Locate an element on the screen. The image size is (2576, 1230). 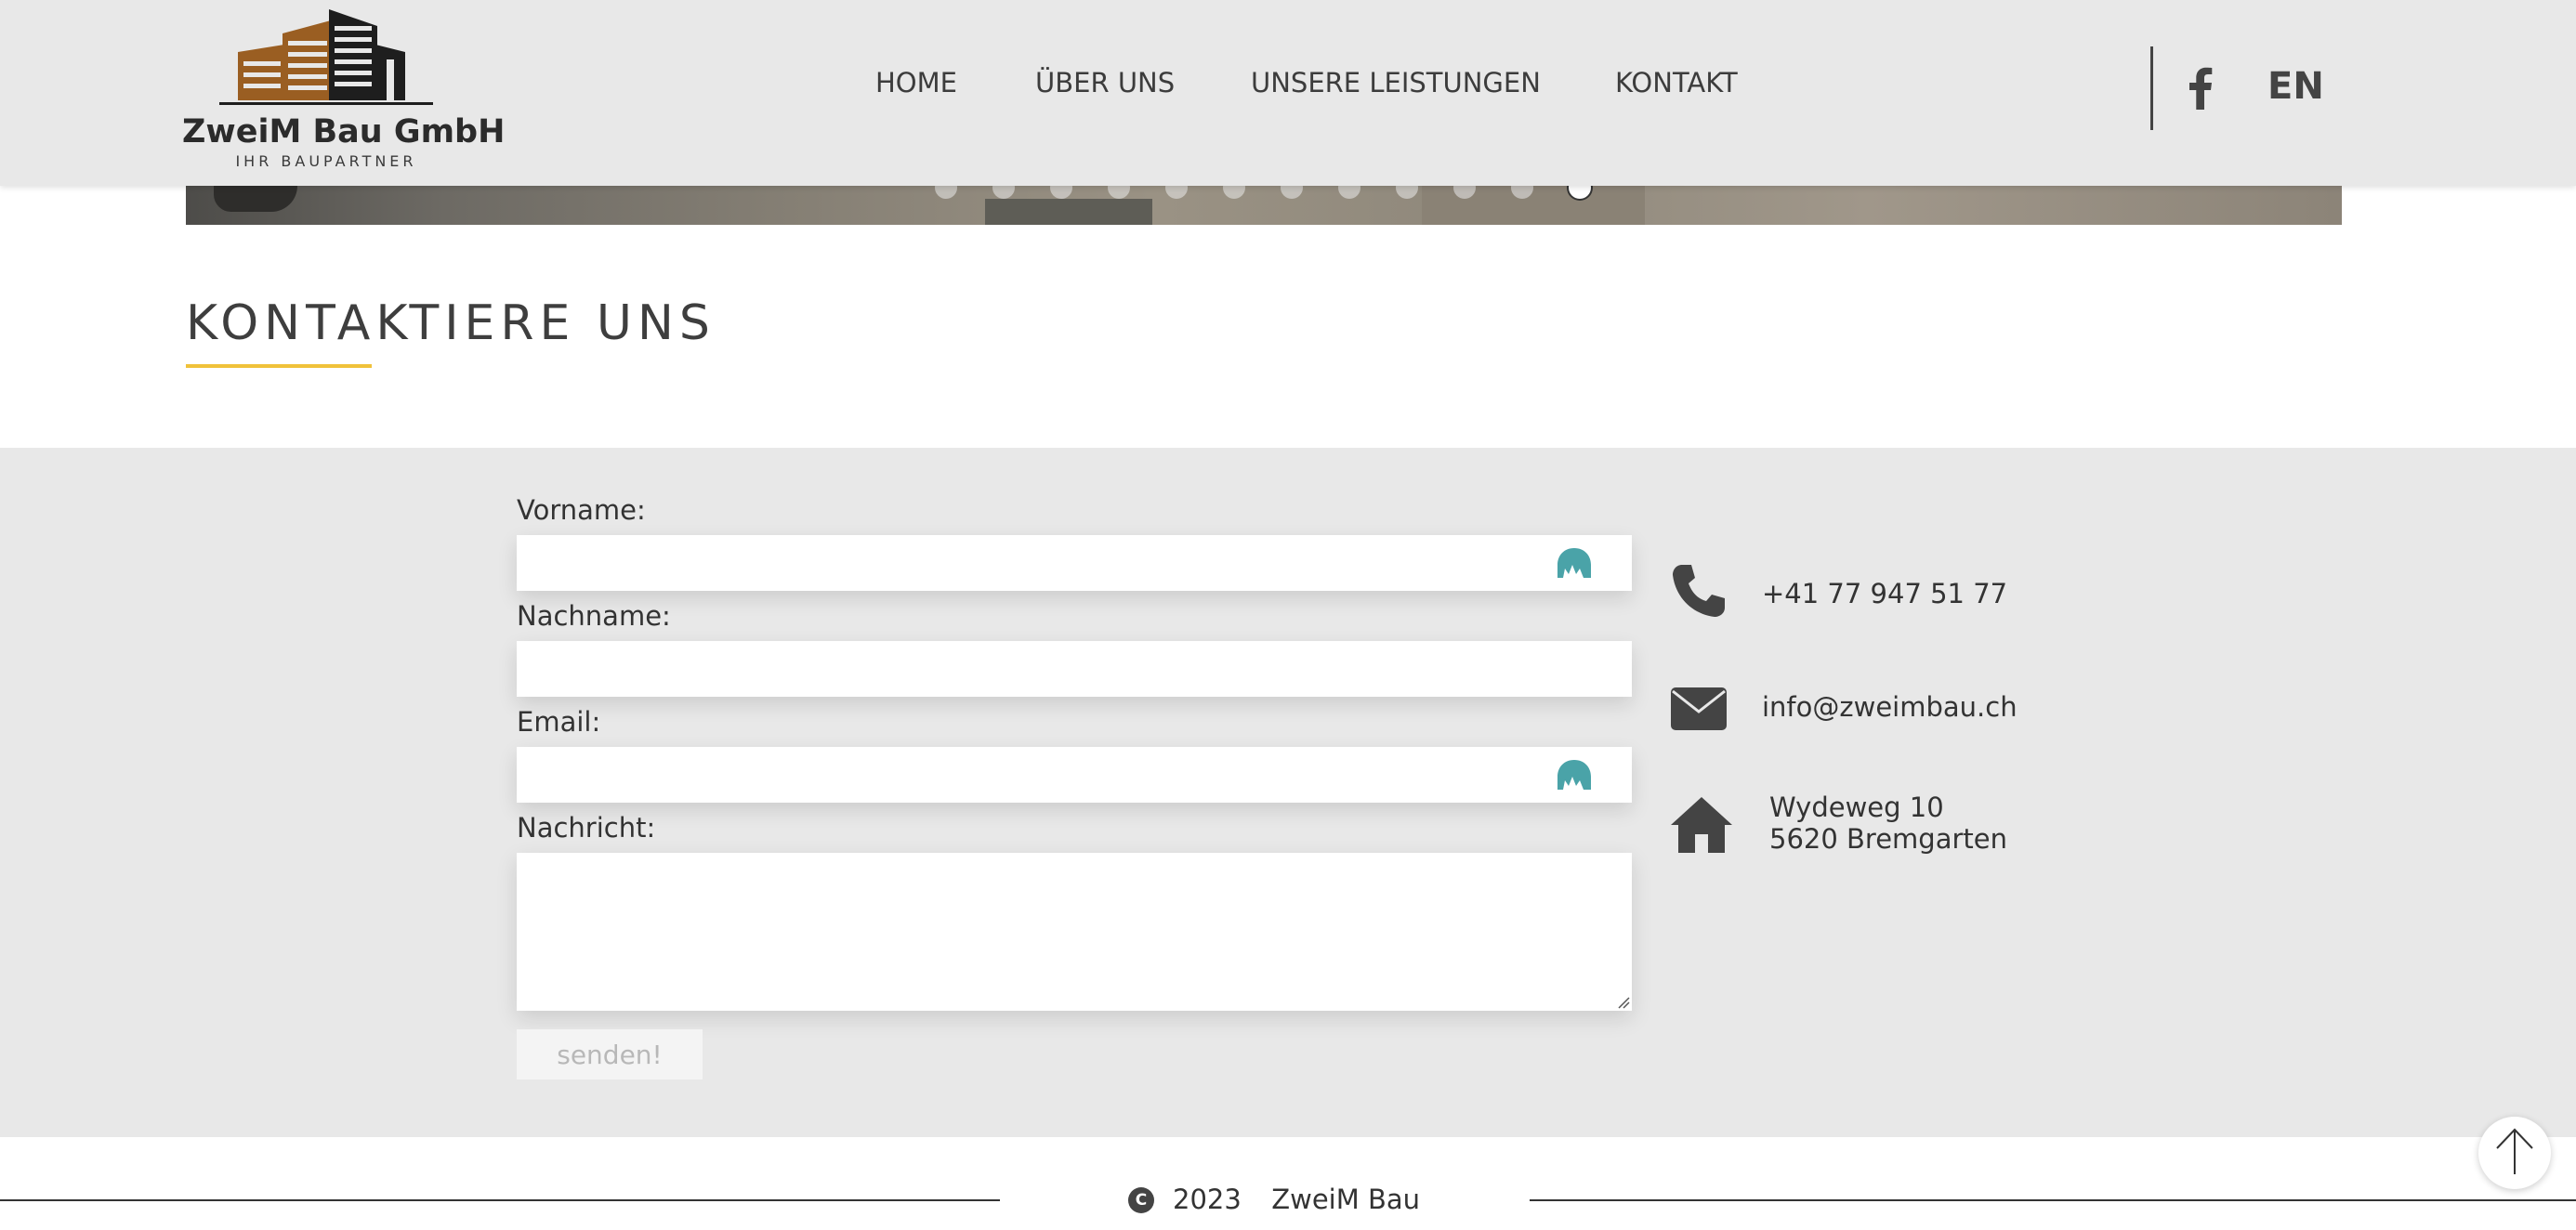
arrow-up-icon is located at coordinates (2514, 1151).